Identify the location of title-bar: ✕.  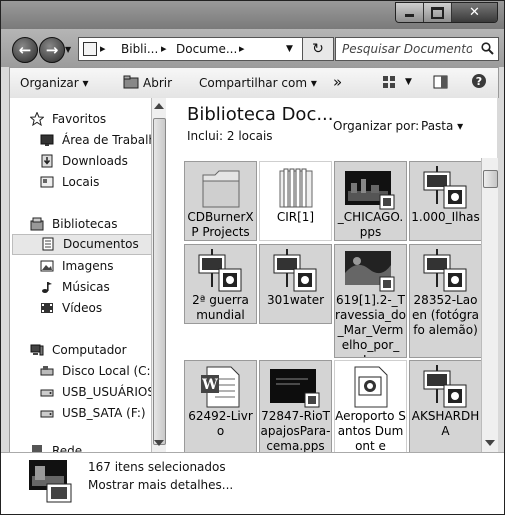
(252, 15).